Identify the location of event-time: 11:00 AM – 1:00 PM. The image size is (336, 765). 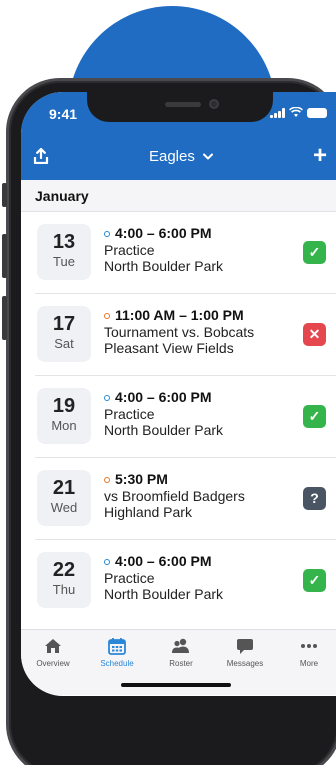
(179, 315).